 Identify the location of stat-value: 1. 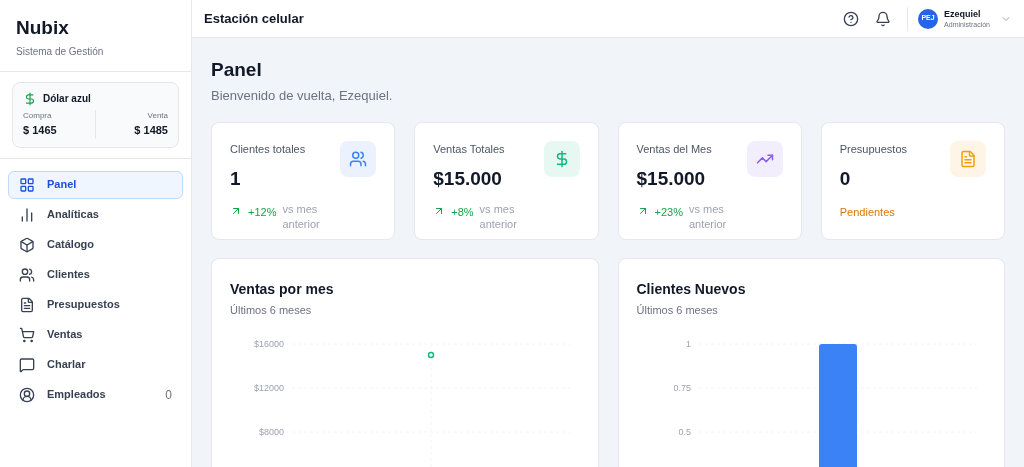
(236, 179).